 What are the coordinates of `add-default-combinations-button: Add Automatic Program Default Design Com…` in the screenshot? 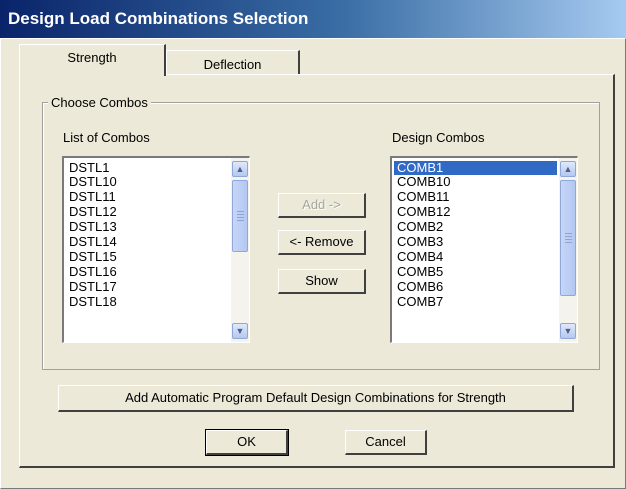 It's located at (316, 398).